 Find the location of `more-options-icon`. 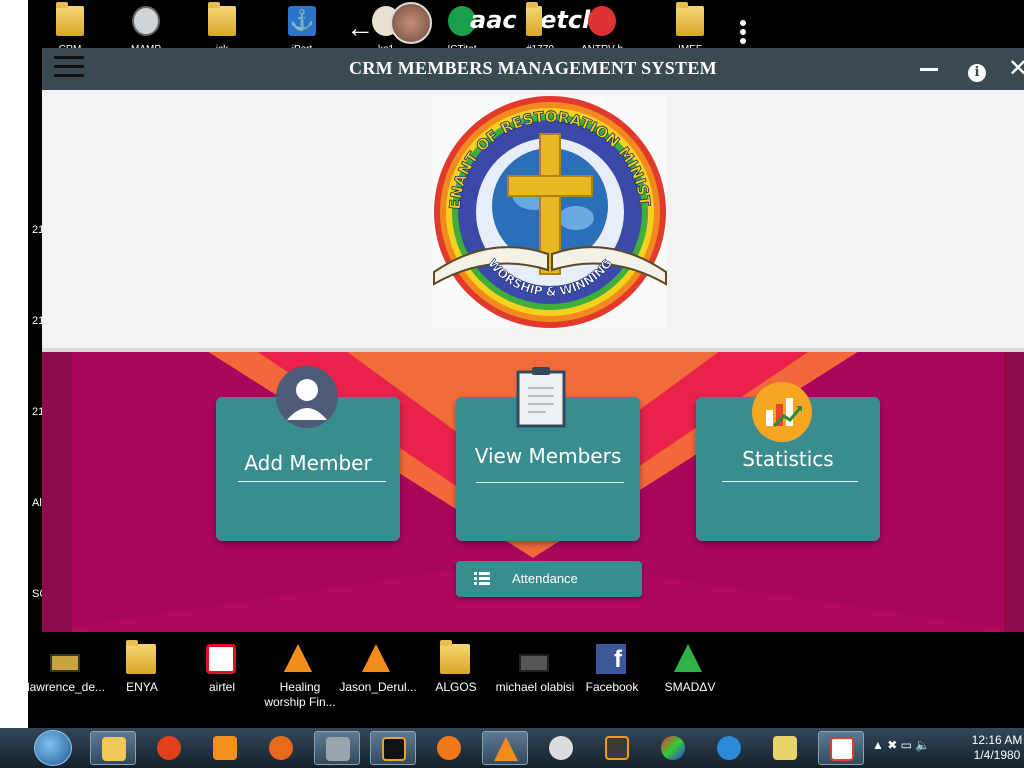

more-options-icon is located at coordinates (743, 33).